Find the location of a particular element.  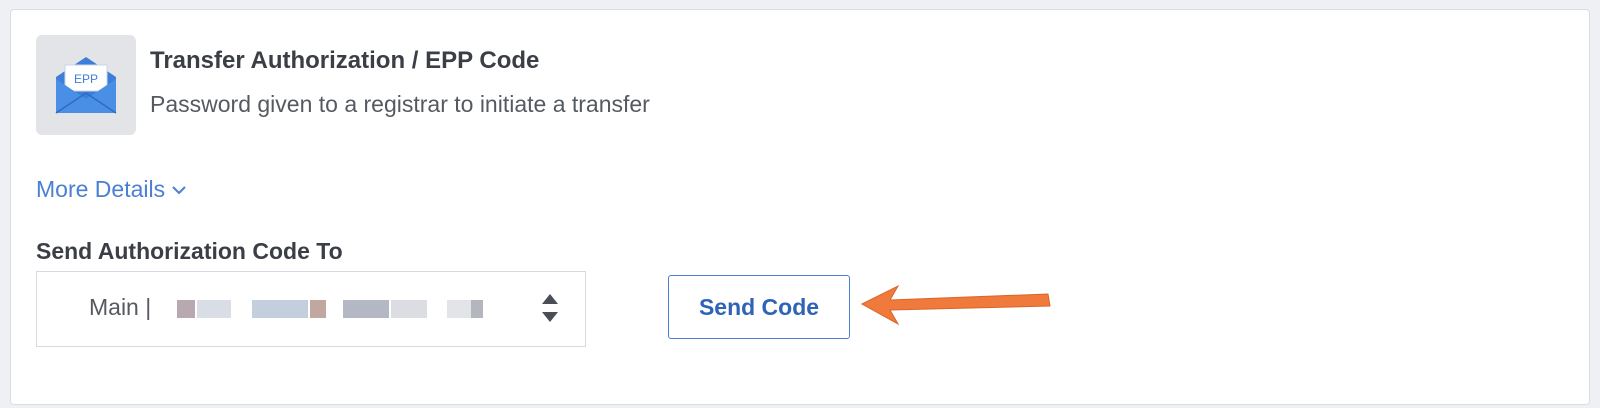

epp-envelope-icon: EPP is located at coordinates (86, 85).